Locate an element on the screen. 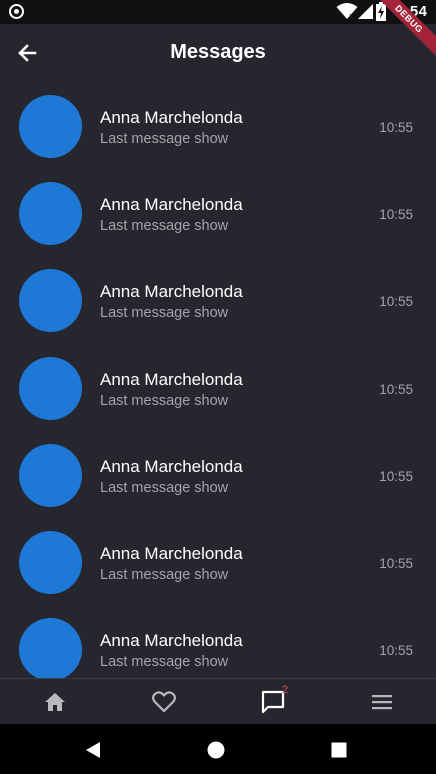  bottom-nav: 2 is located at coordinates (218, 701).